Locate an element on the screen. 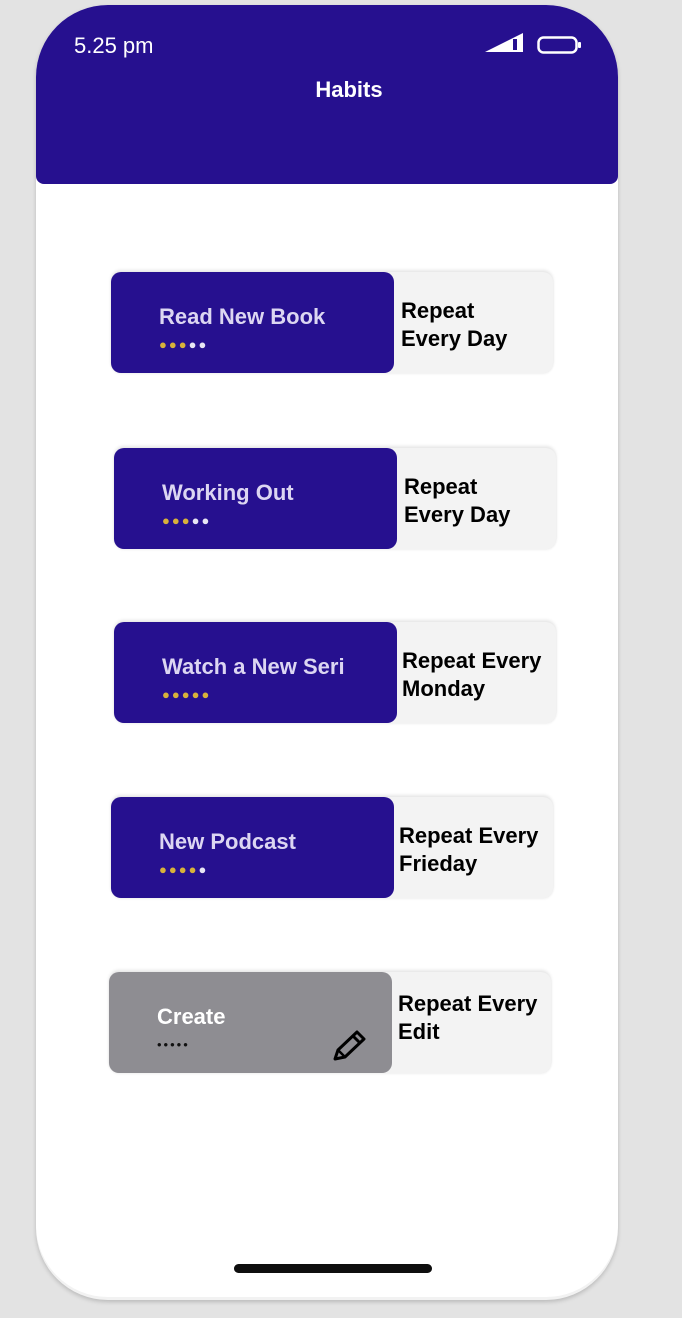 The image size is (682, 1318). habit-title: Read New Book is located at coordinates (242, 316).